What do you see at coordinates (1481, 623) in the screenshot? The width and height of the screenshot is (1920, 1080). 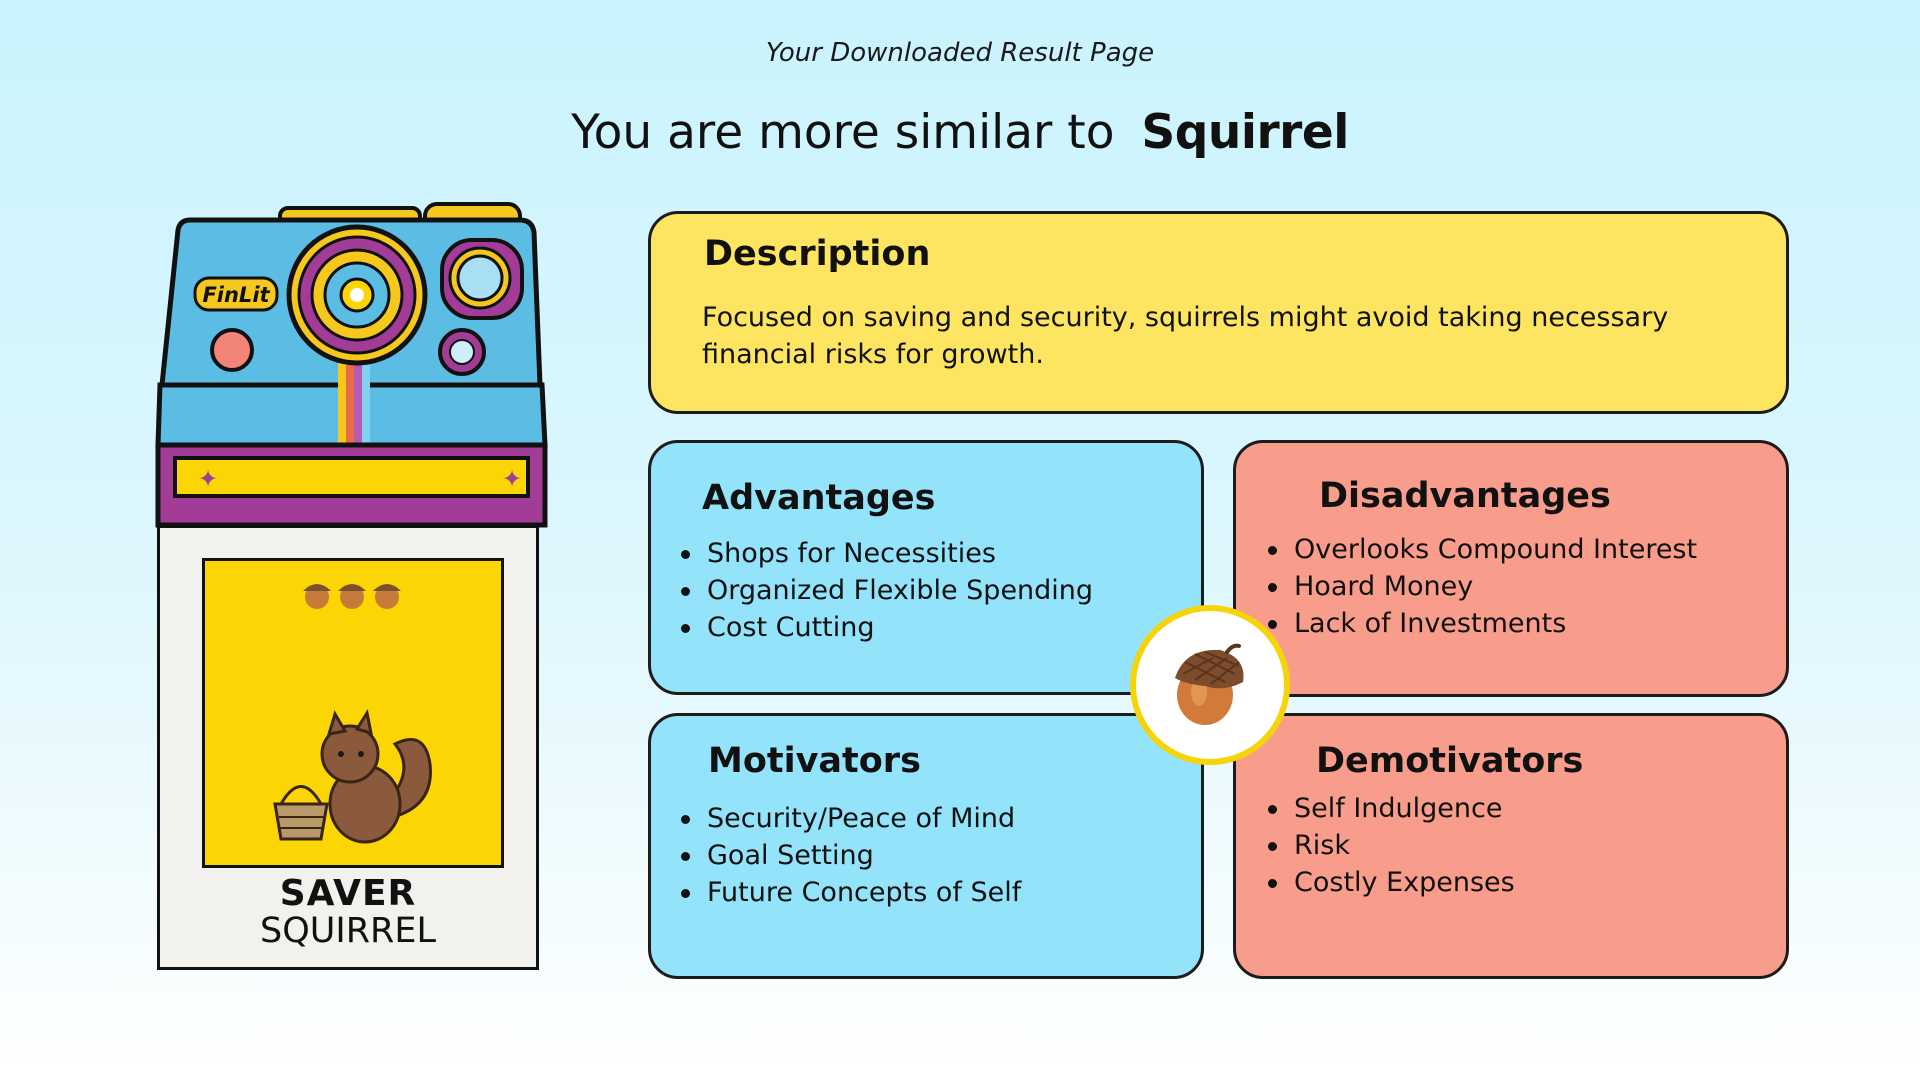 I see `list-item: Lack of Investments` at bounding box center [1481, 623].